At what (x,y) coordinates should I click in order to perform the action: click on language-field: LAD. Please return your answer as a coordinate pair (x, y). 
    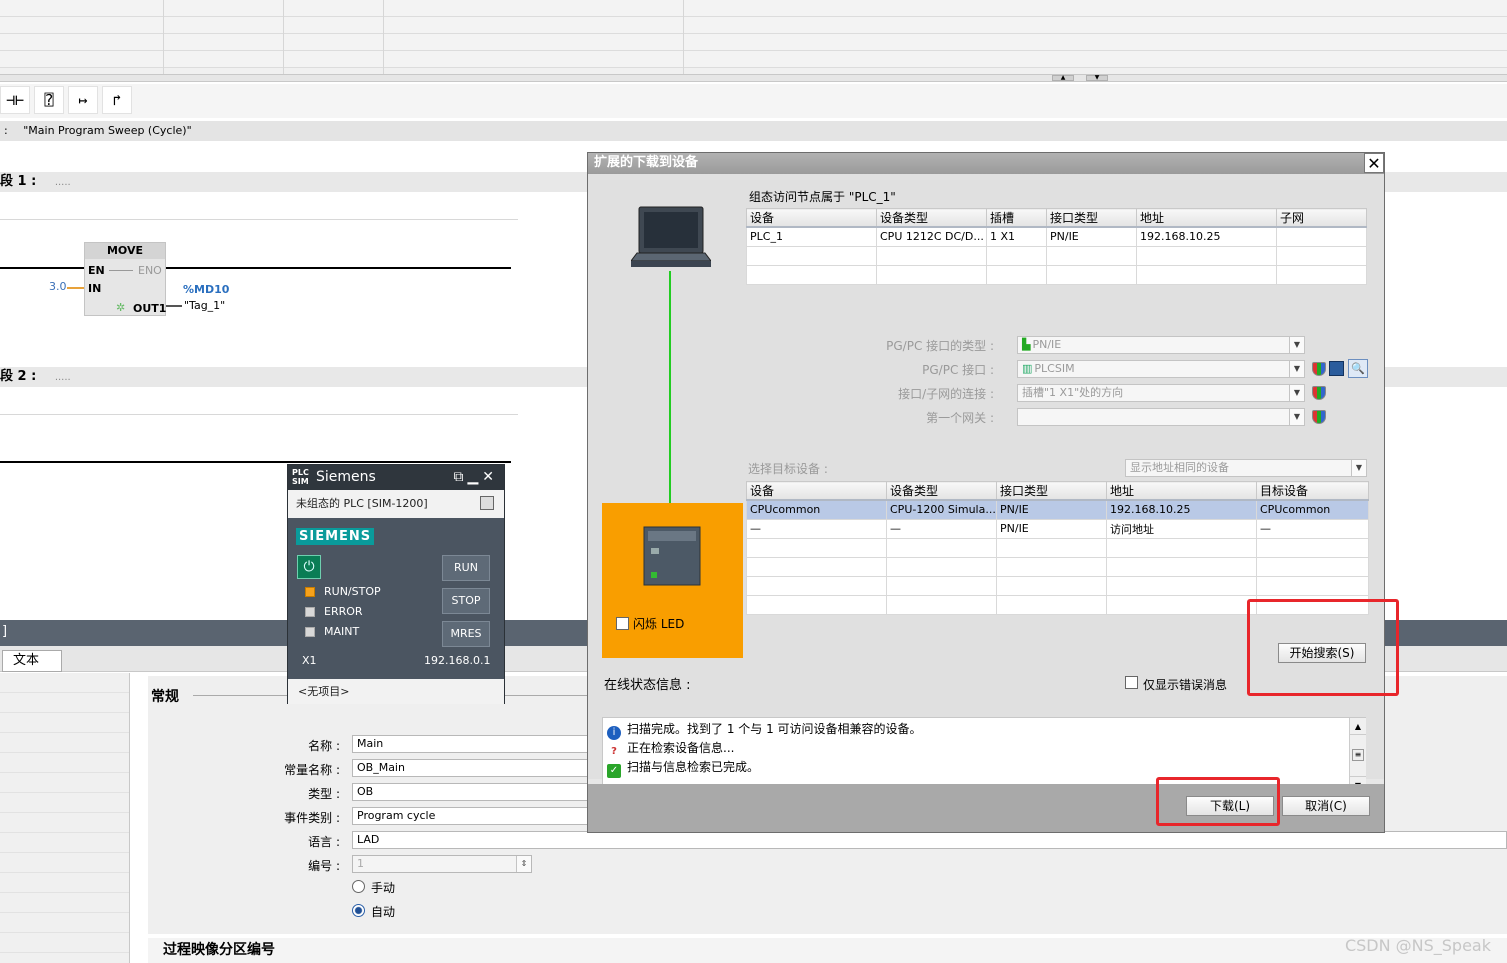
    Looking at the image, I should click on (929, 840).